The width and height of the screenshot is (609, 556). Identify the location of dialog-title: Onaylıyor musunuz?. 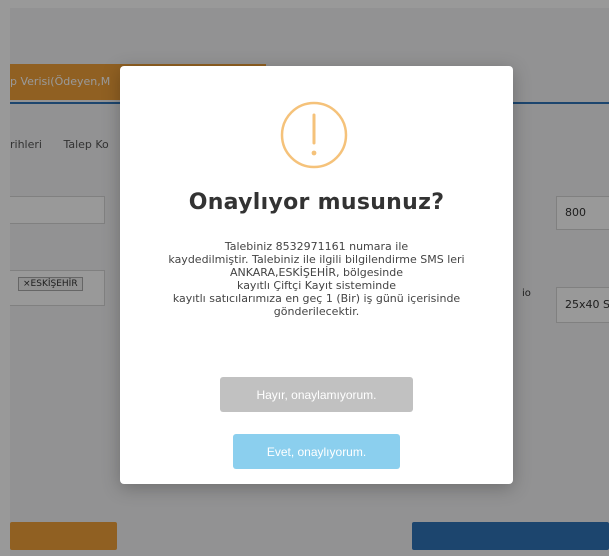
(316, 202).